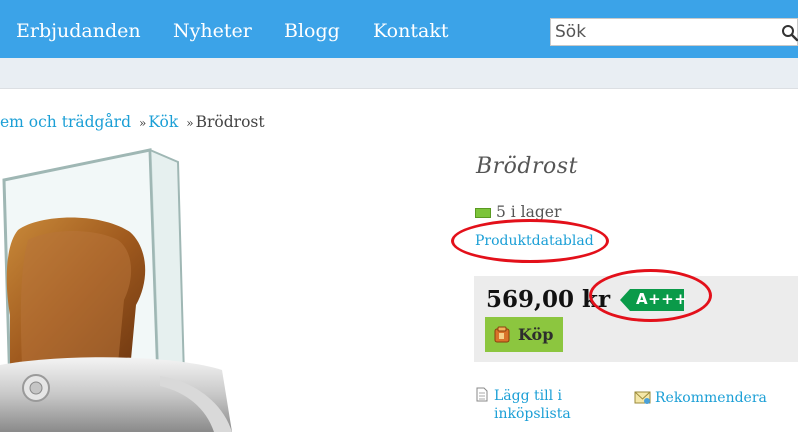  Describe the element at coordinates (132, 122) in the screenshot. I see `breadcrumb: em och trädgård» Kök» Brödrost` at that location.